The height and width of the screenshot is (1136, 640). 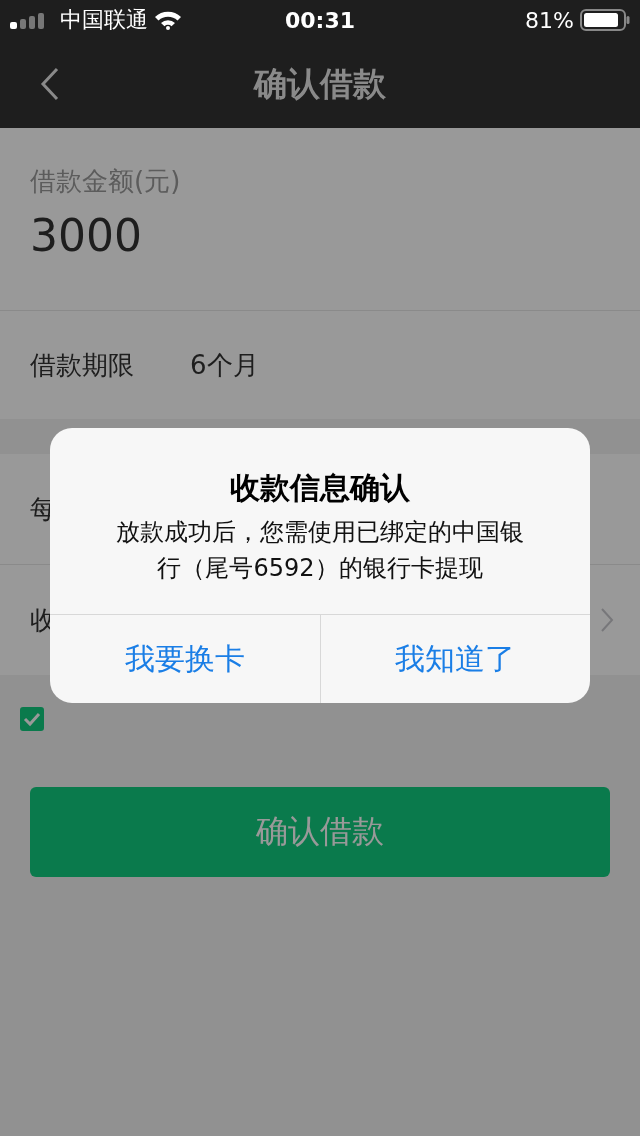 I want to click on amount-value: 3000, so click(x=86, y=236).